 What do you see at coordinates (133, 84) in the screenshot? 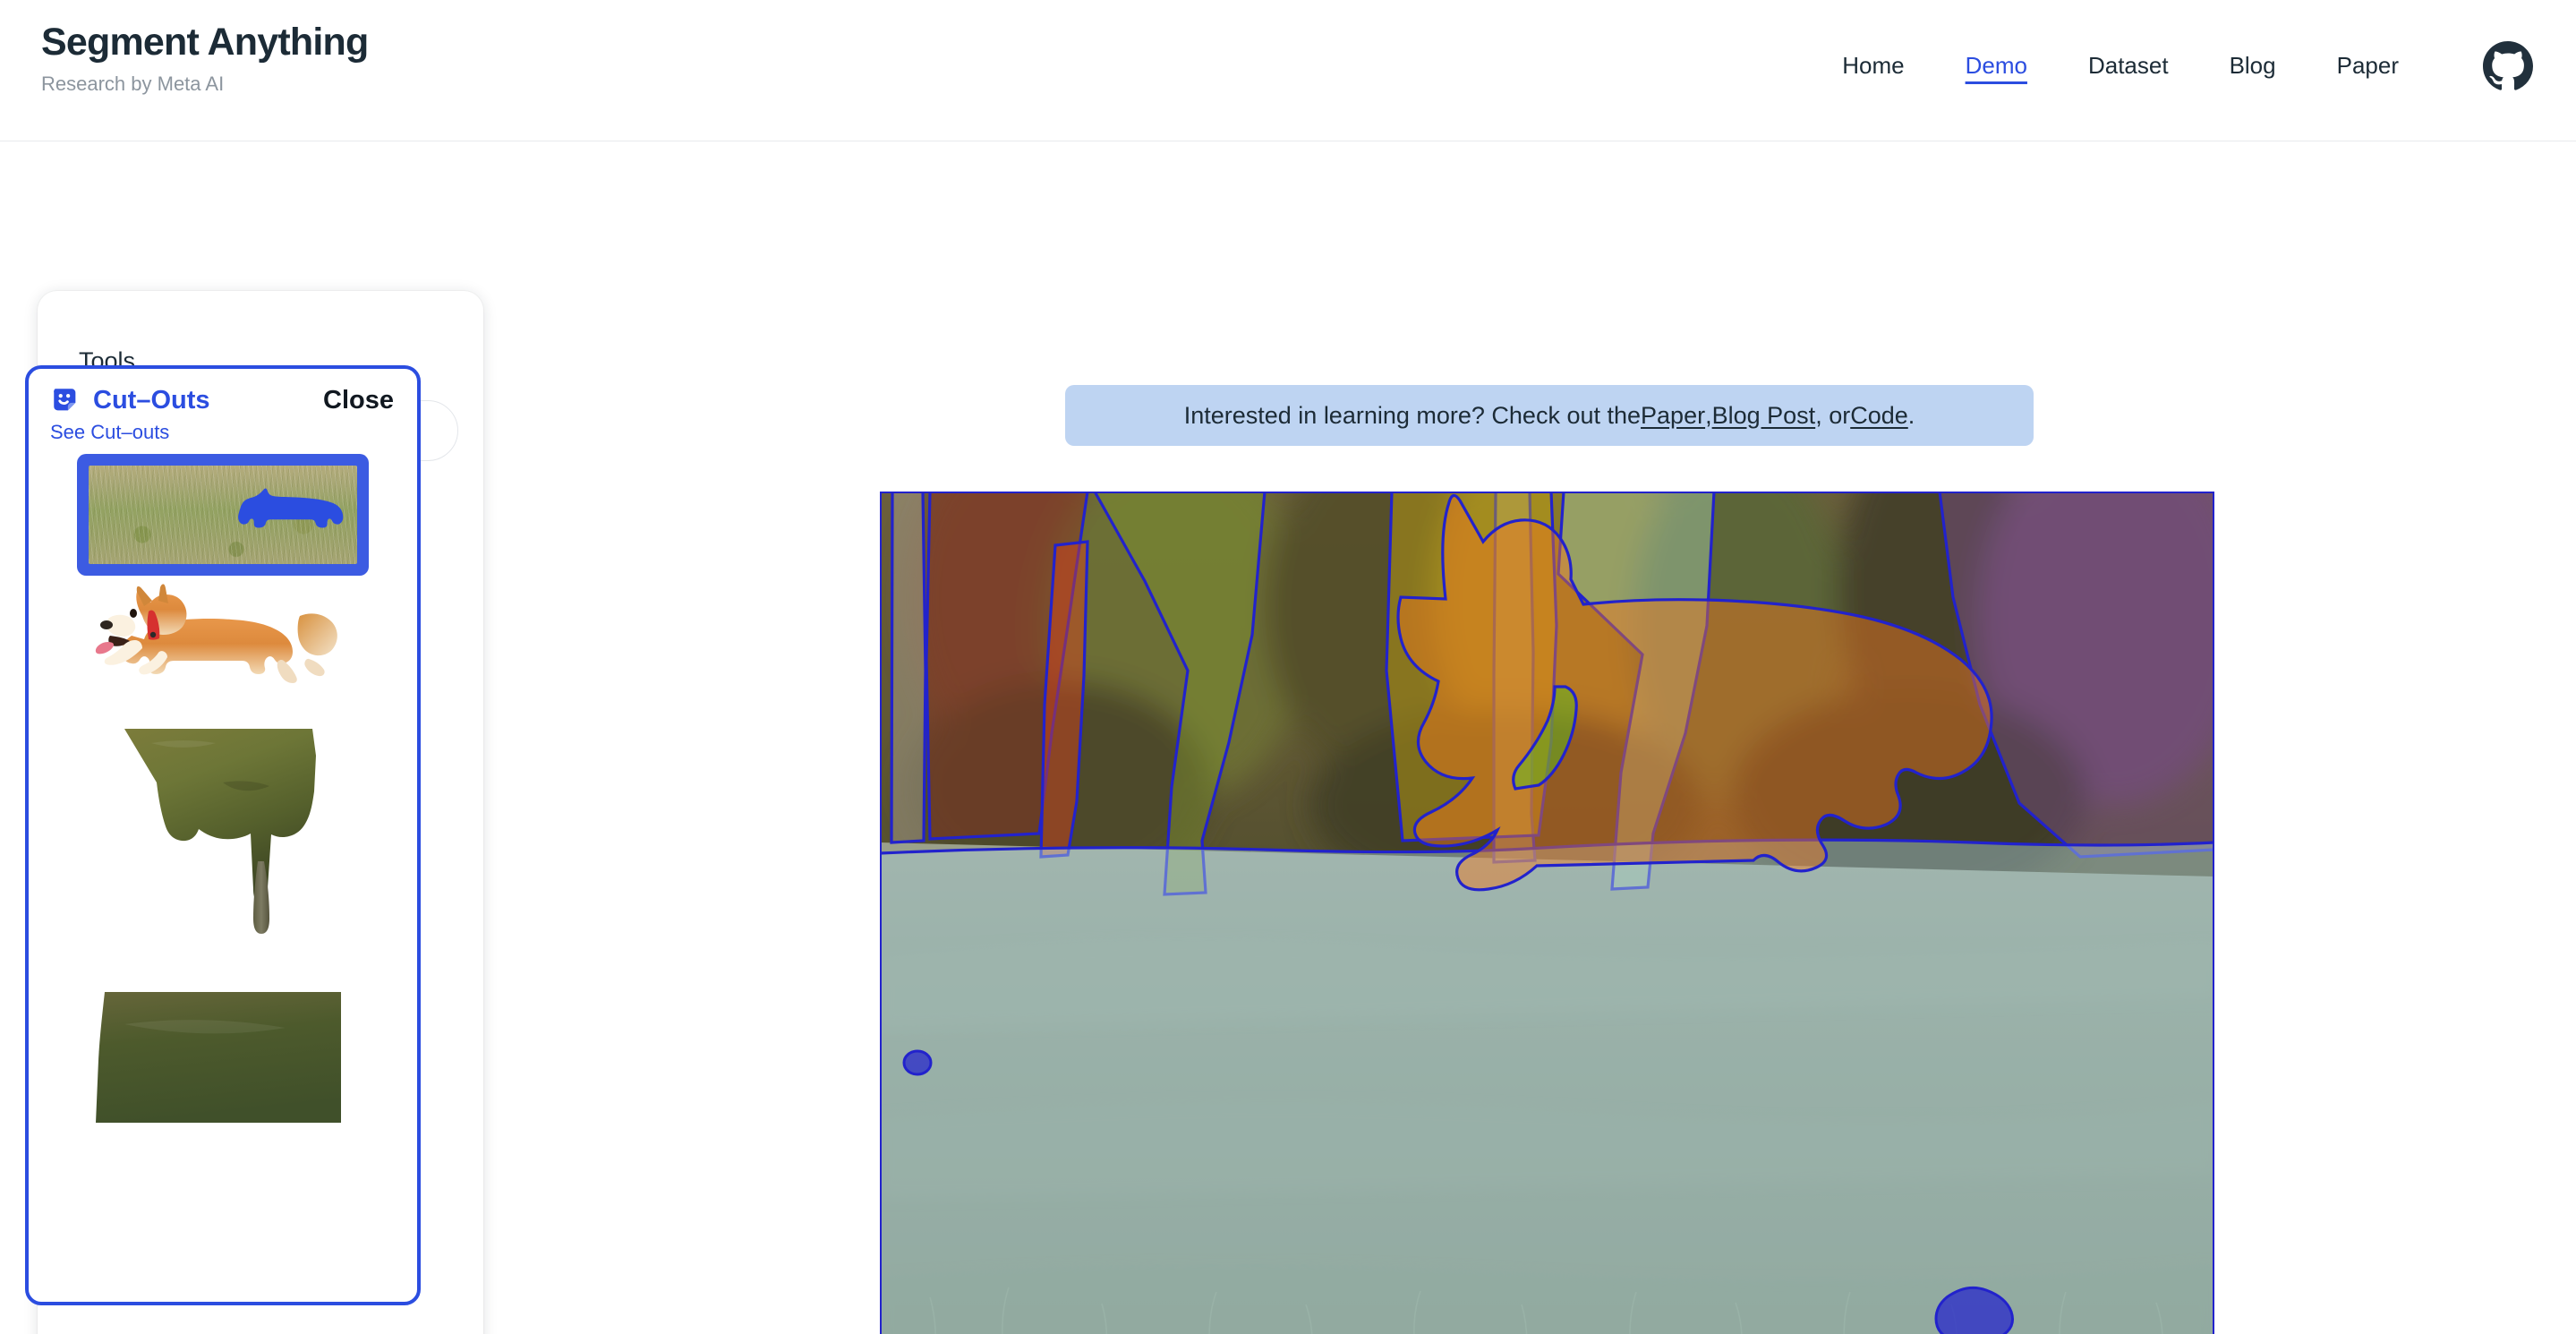
I see `page-subtitle: Research by Meta AI` at bounding box center [133, 84].